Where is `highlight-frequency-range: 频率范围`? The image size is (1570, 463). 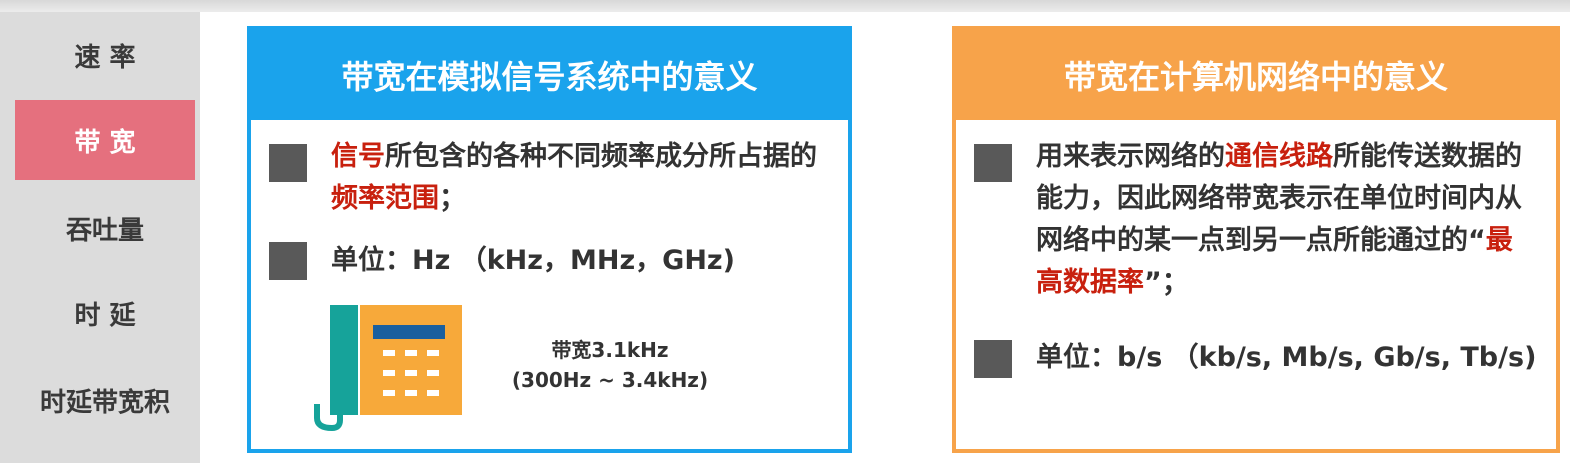
highlight-frequency-range: 频率范围 is located at coordinates (385, 198).